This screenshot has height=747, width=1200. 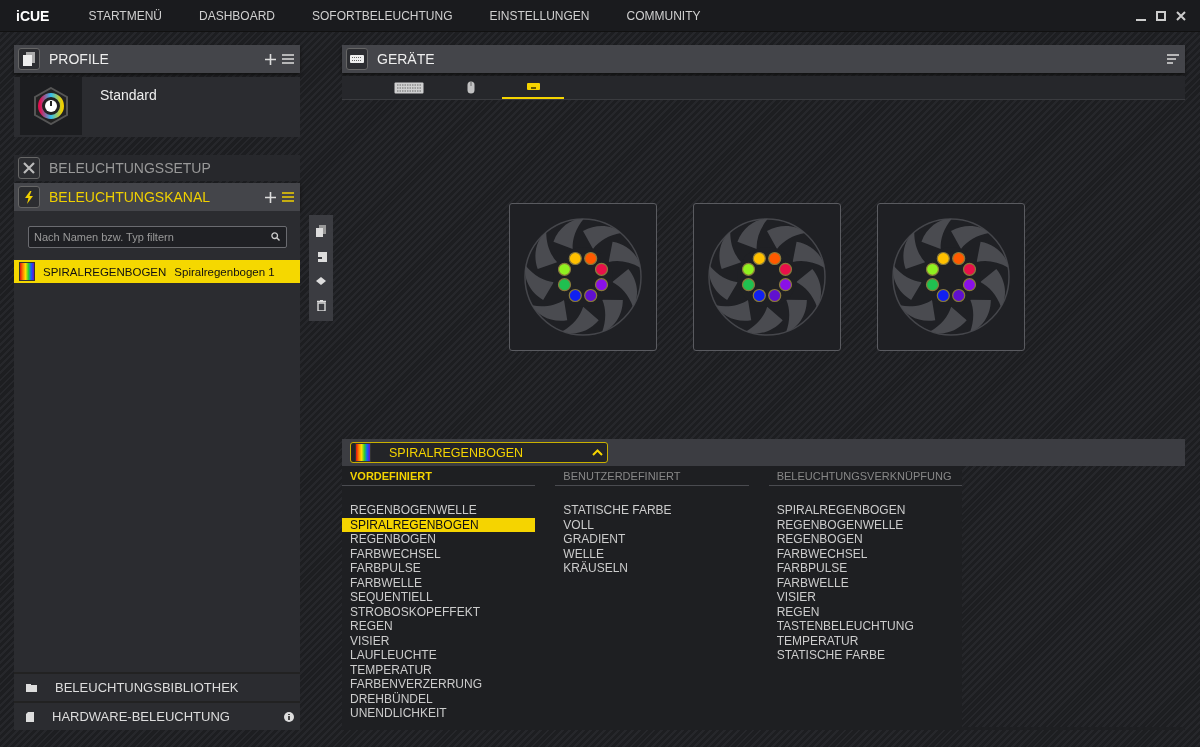 I want to click on hardware-lighting-tab: HARDWARE-BELEUCHTUNG, so click(x=157, y=715).